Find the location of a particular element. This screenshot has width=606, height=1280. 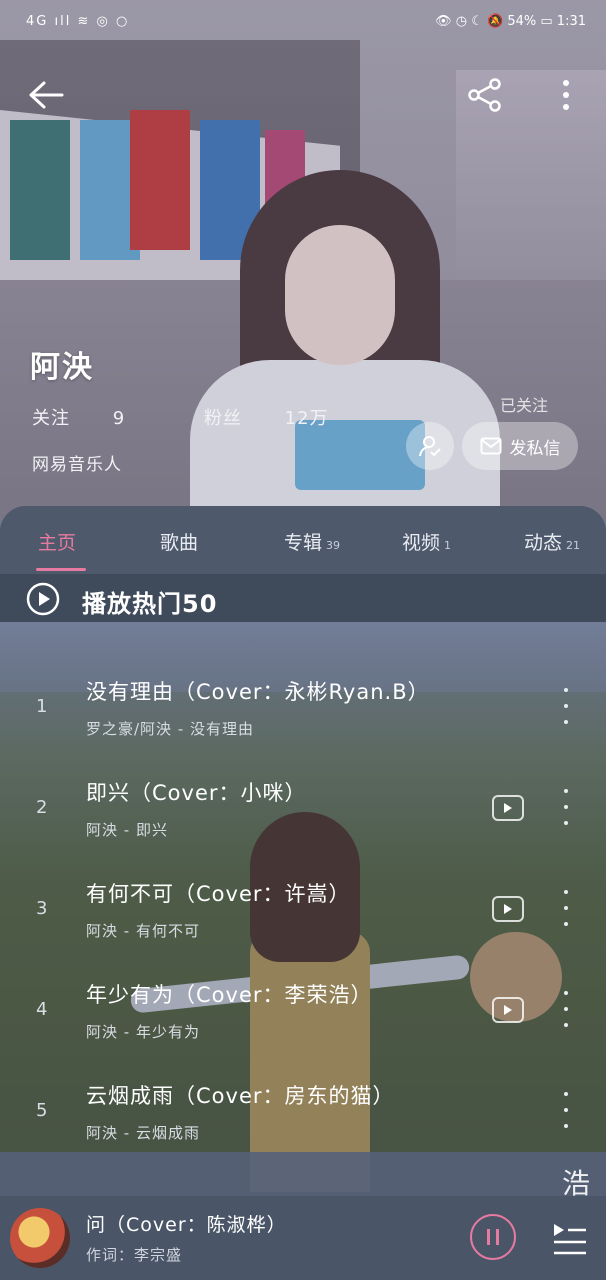

share-icon is located at coordinates (484, 95).